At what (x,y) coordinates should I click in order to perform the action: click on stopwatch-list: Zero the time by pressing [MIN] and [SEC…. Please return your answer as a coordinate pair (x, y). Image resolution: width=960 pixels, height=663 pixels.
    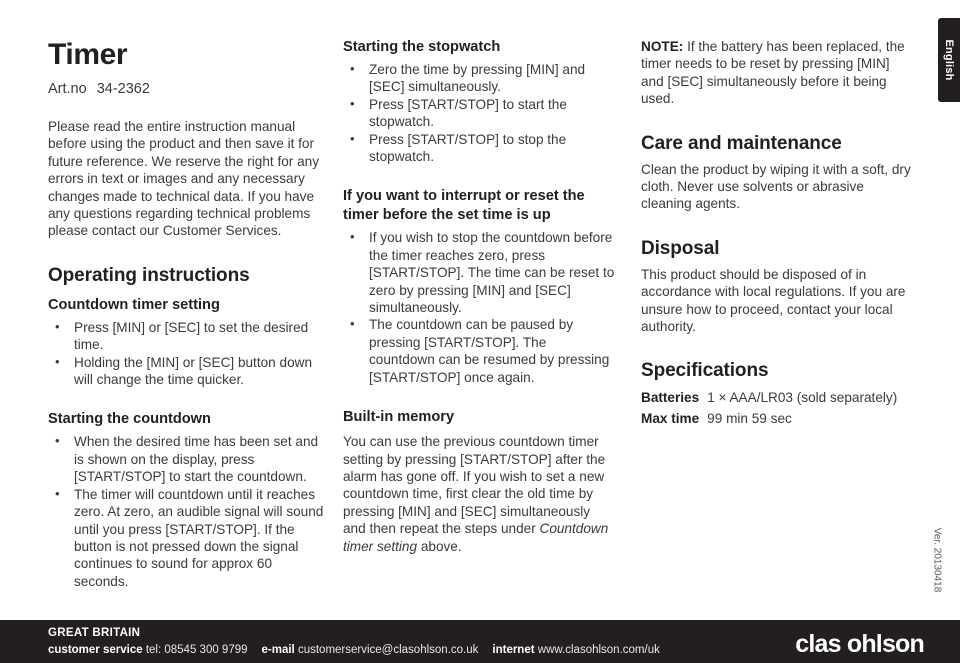
    Looking at the image, I should click on (479, 113).